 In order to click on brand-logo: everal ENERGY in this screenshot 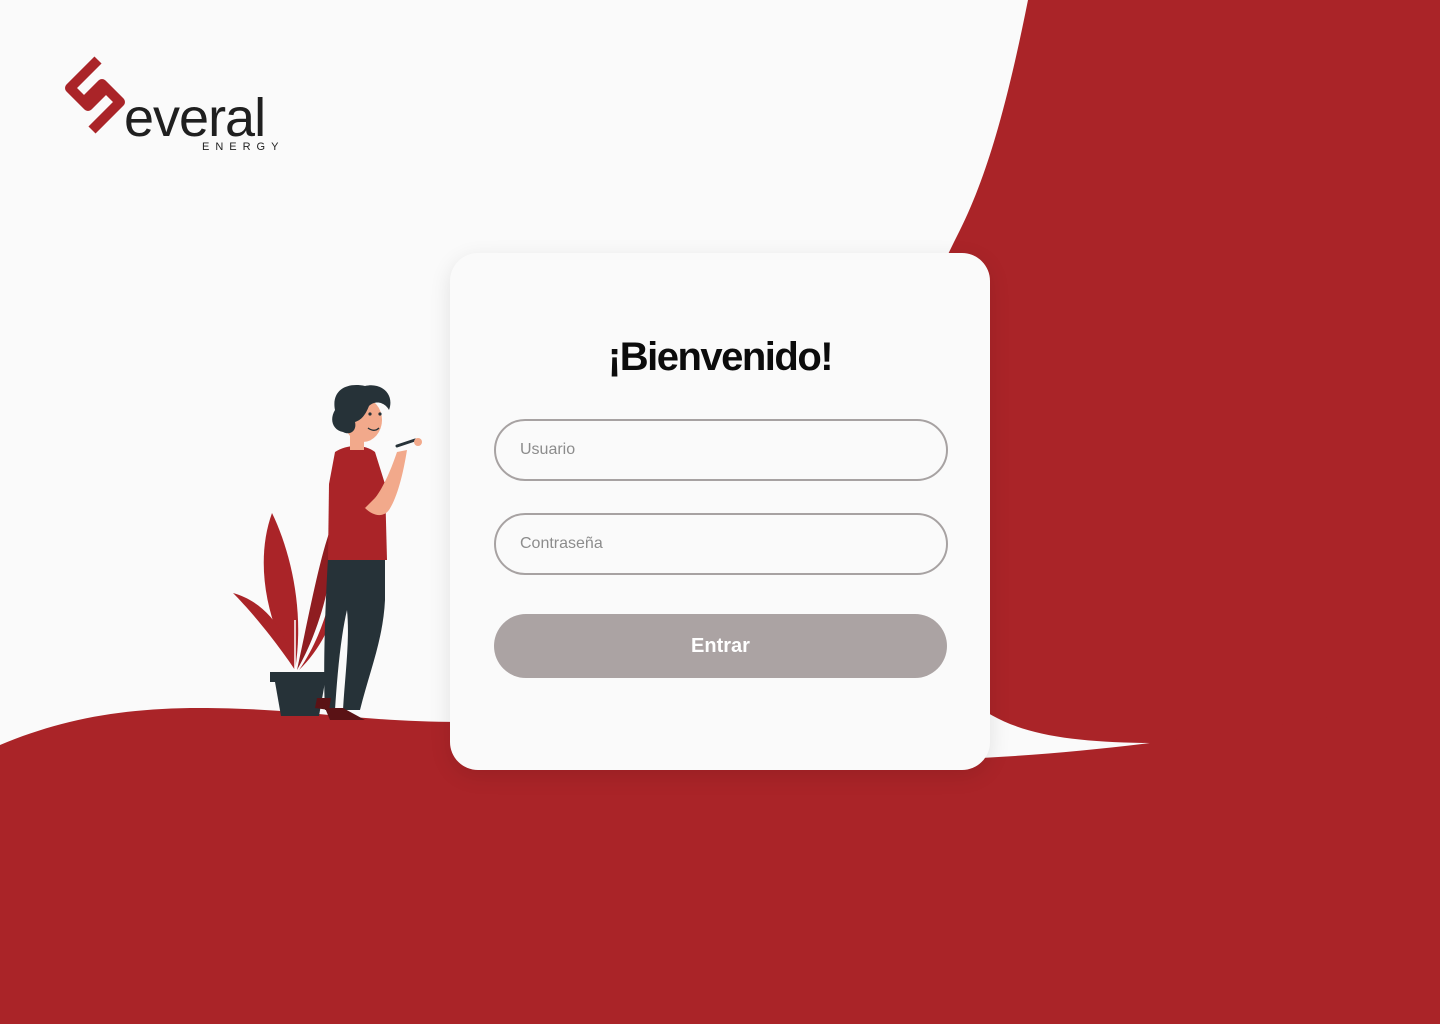, I will do `click(177, 104)`.